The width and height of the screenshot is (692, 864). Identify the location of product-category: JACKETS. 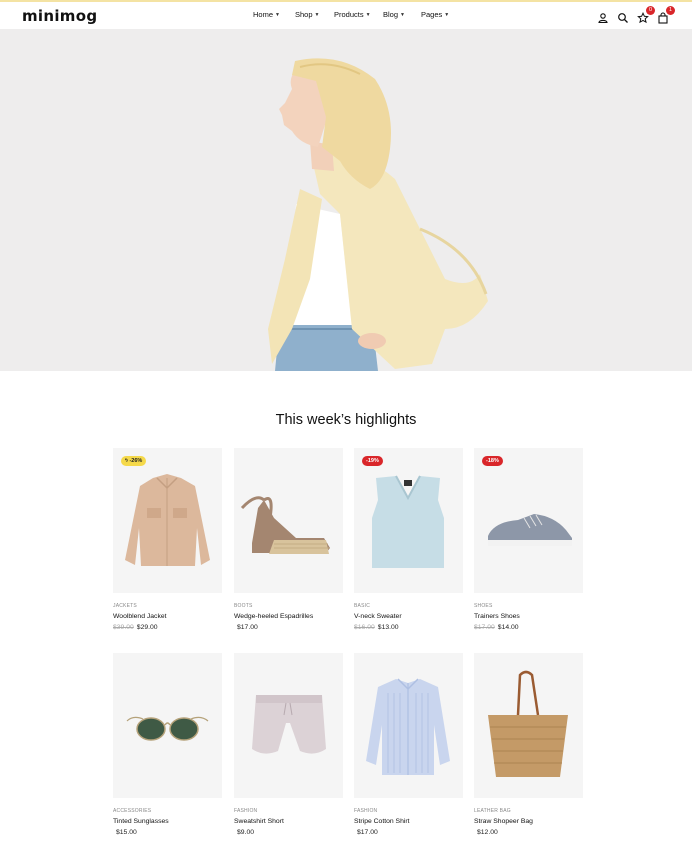
(125, 606).